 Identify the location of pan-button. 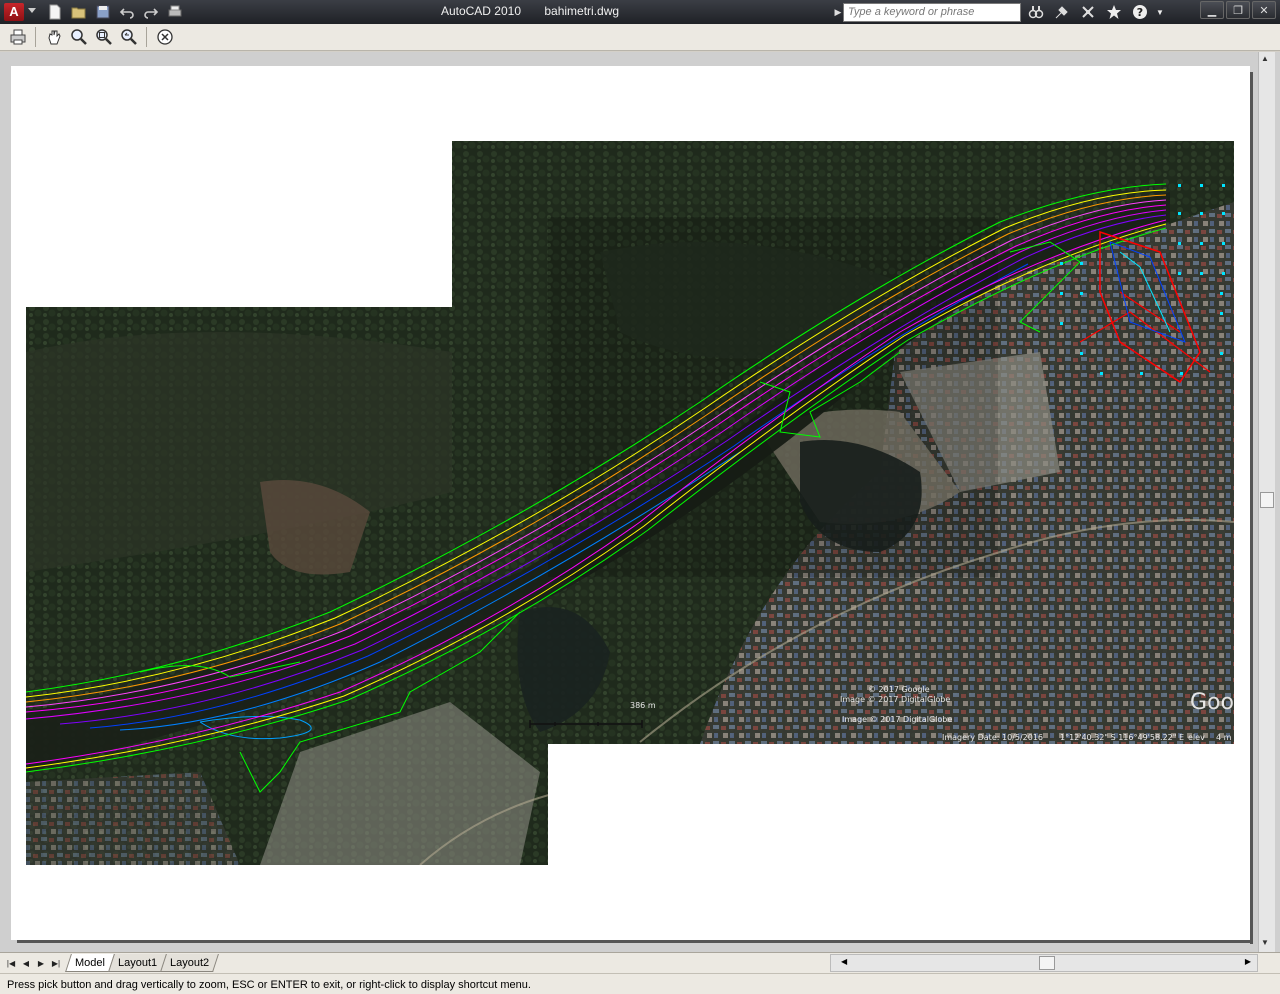
(53, 37).